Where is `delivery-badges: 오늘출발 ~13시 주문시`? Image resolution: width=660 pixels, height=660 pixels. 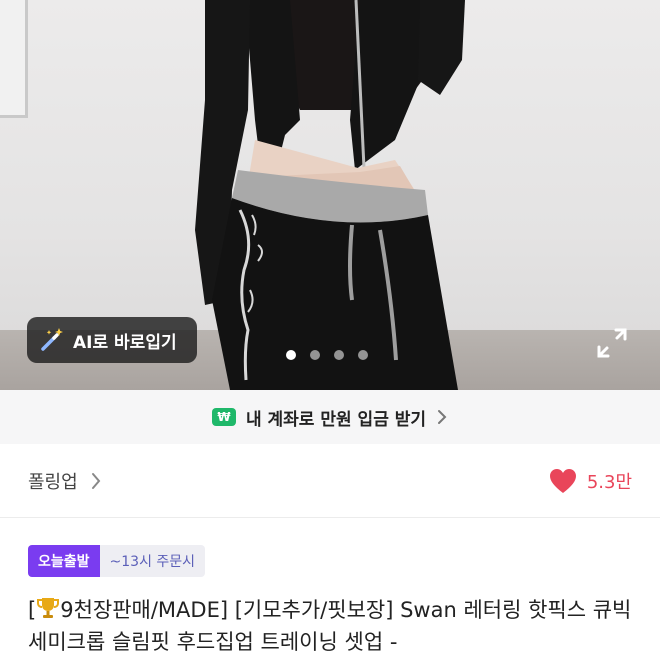 delivery-badges: 오늘출발 ~13시 주문시 is located at coordinates (117, 561).